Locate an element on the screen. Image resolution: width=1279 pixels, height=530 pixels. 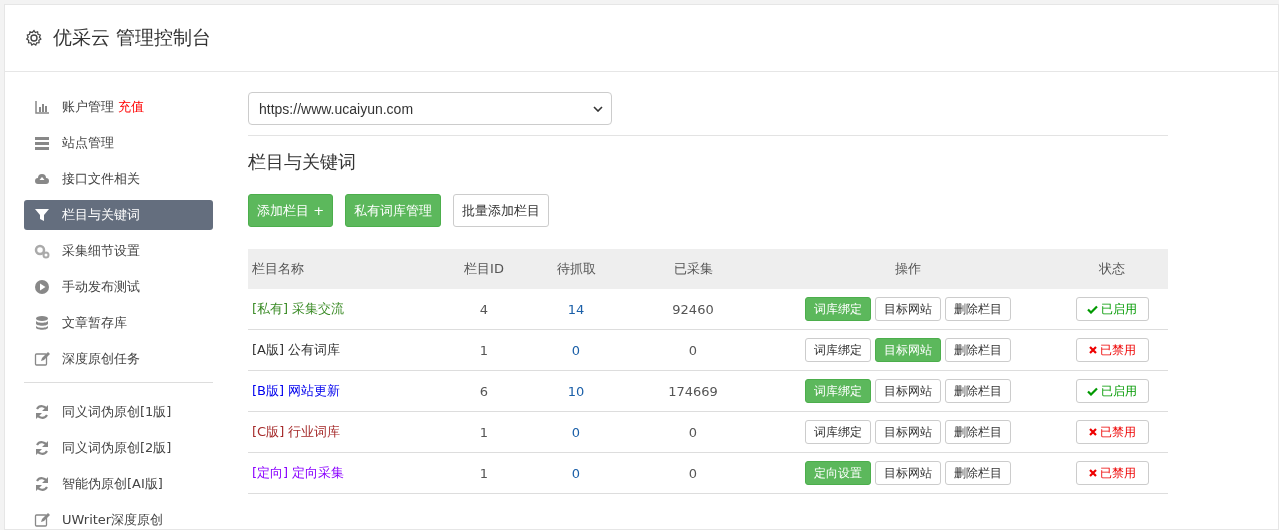
filter-icon is located at coordinates (42, 215).